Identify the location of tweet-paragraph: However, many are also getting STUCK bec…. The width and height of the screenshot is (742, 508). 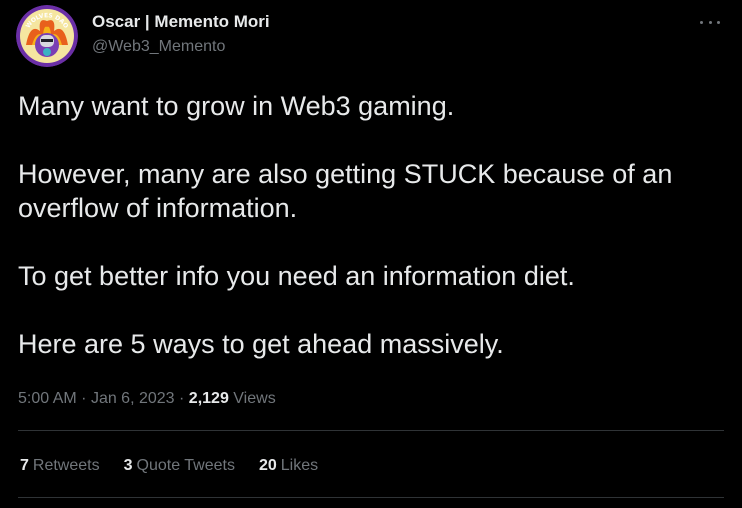
(345, 191).